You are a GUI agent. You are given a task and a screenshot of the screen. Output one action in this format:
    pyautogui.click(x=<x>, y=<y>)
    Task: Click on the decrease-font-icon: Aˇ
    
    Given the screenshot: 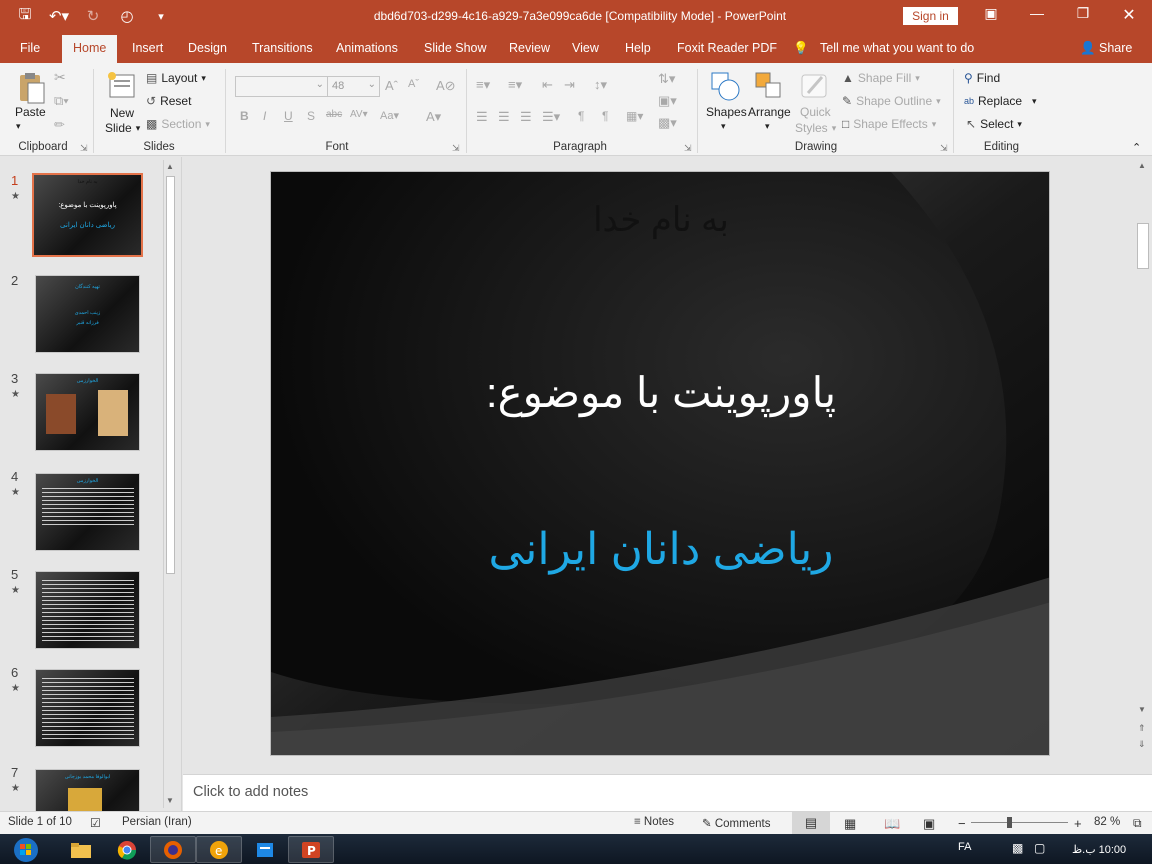 What is the action you would take?
    pyautogui.click(x=413, y=84)
    